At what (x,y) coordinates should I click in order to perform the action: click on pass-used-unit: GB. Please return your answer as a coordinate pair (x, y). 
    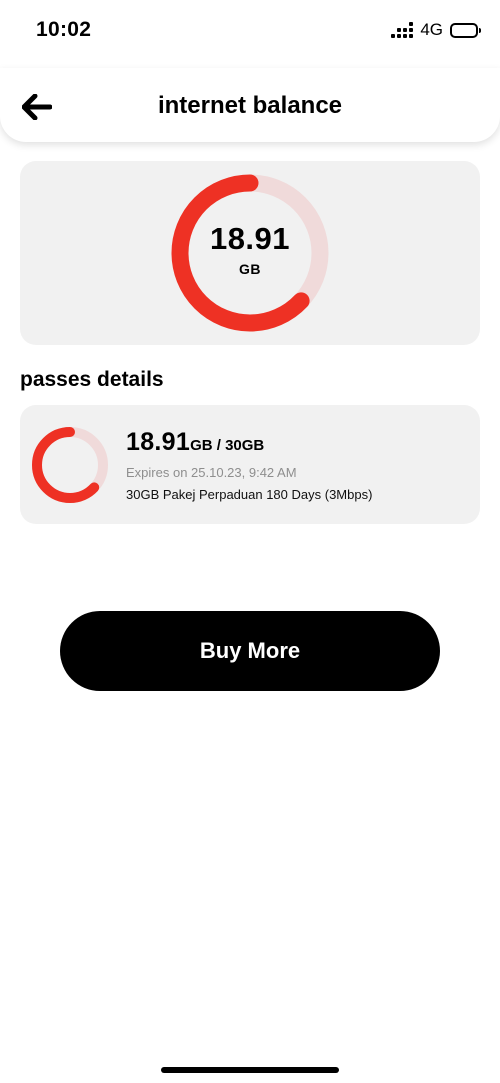
    Looking at the image, I should click on (201, 445).